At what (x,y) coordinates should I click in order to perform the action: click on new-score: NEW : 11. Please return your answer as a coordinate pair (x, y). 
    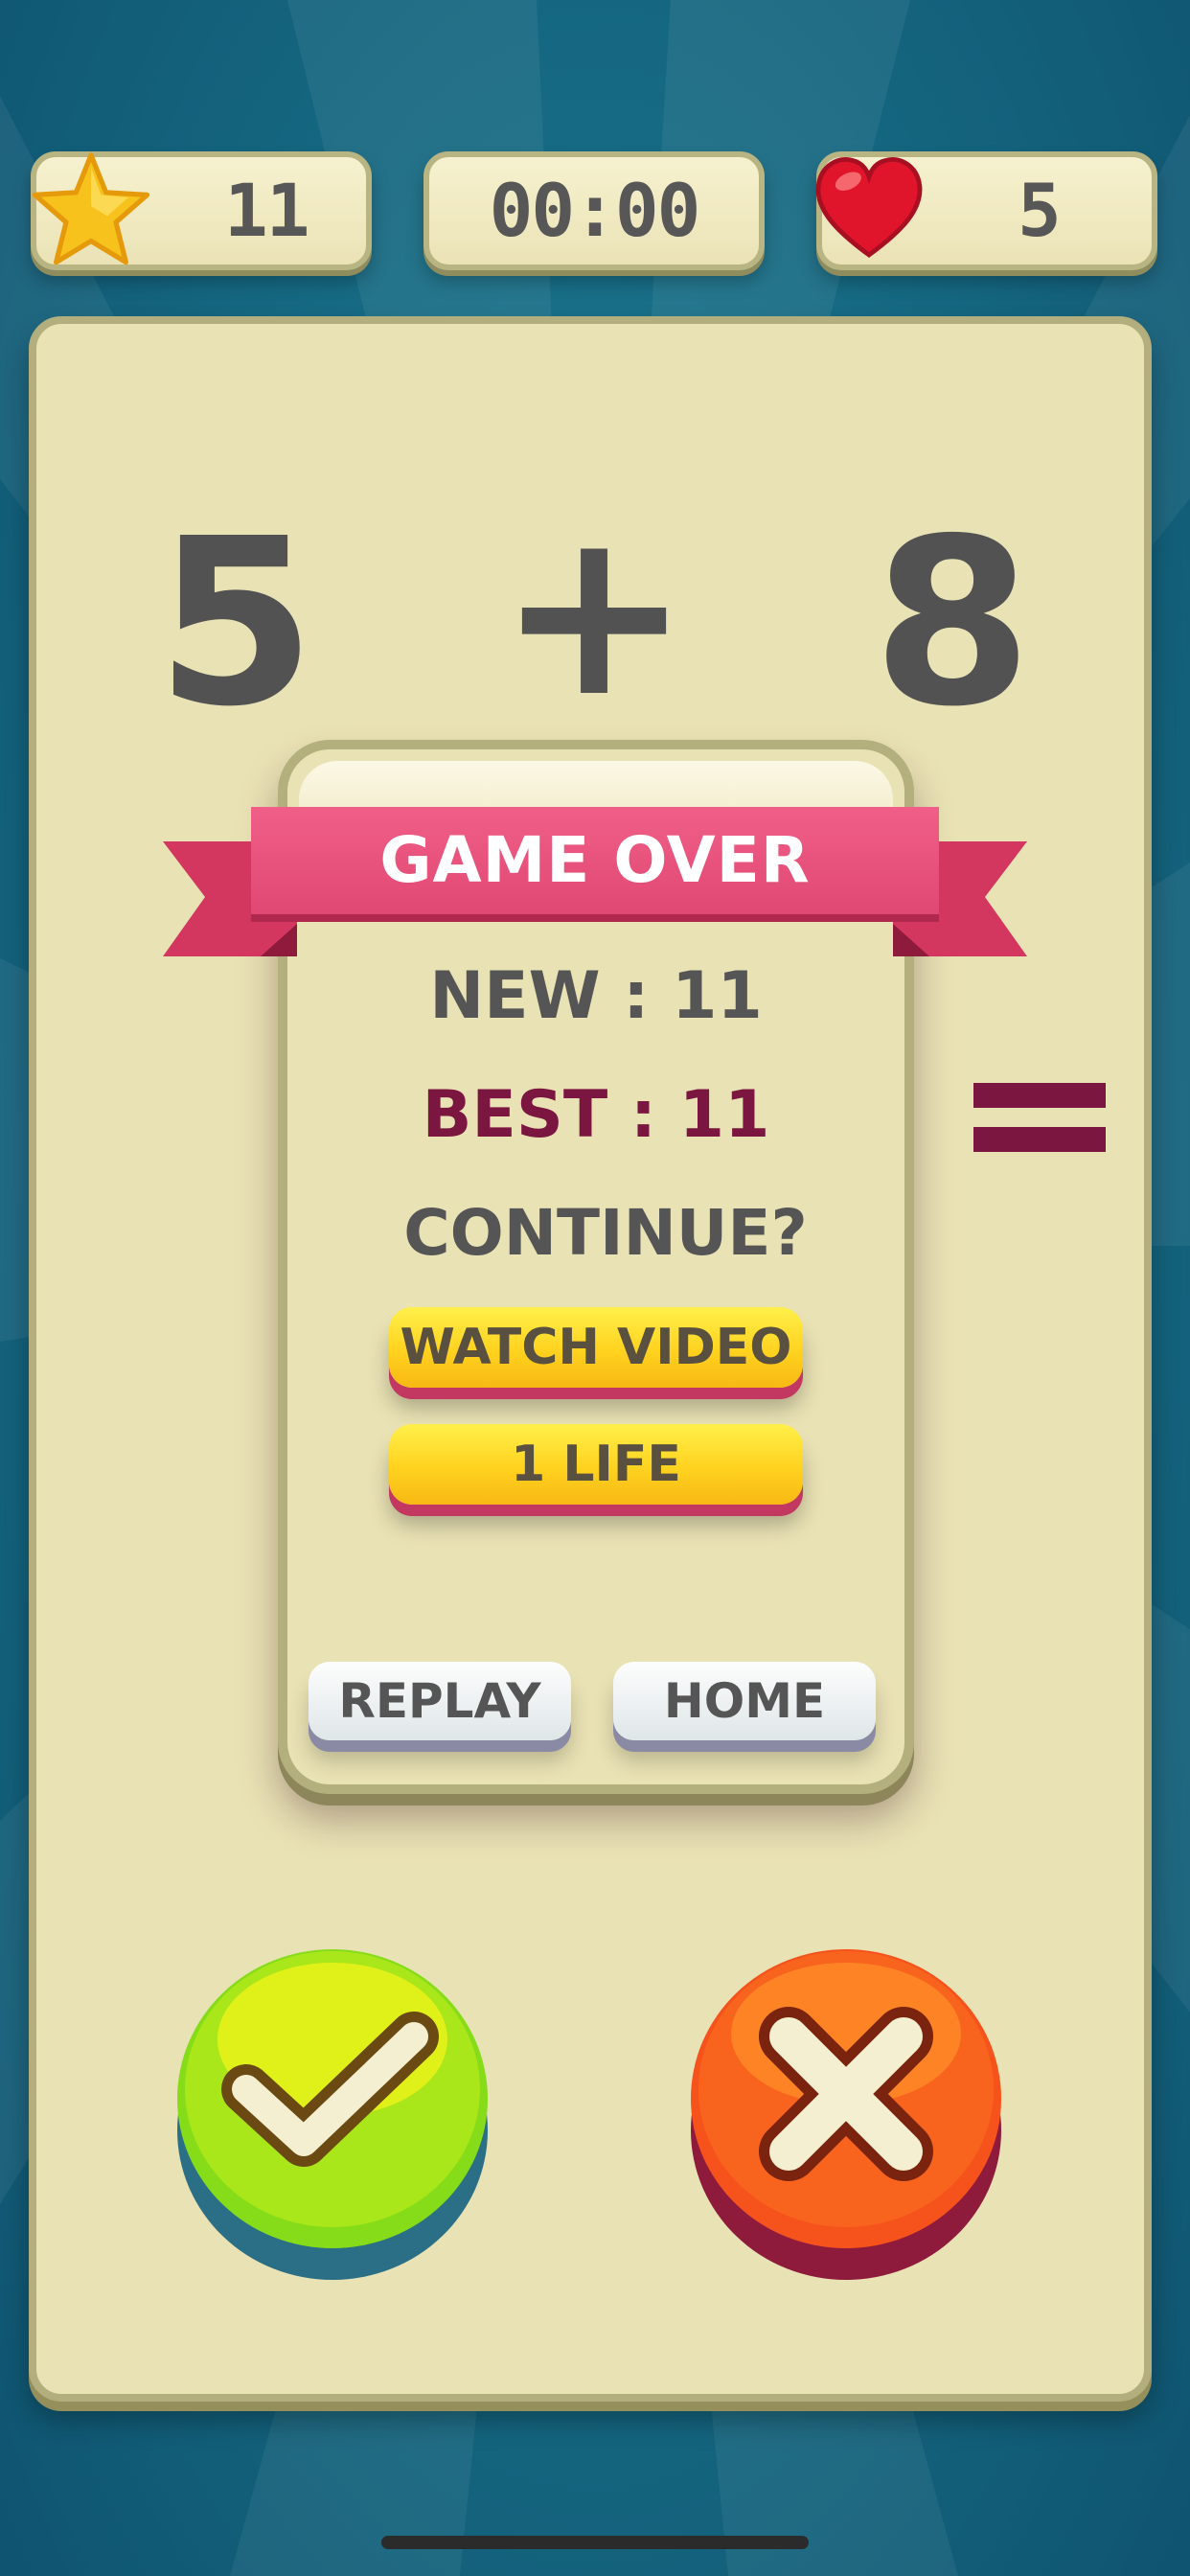
    Looking at the image, I should click on (596, 996).